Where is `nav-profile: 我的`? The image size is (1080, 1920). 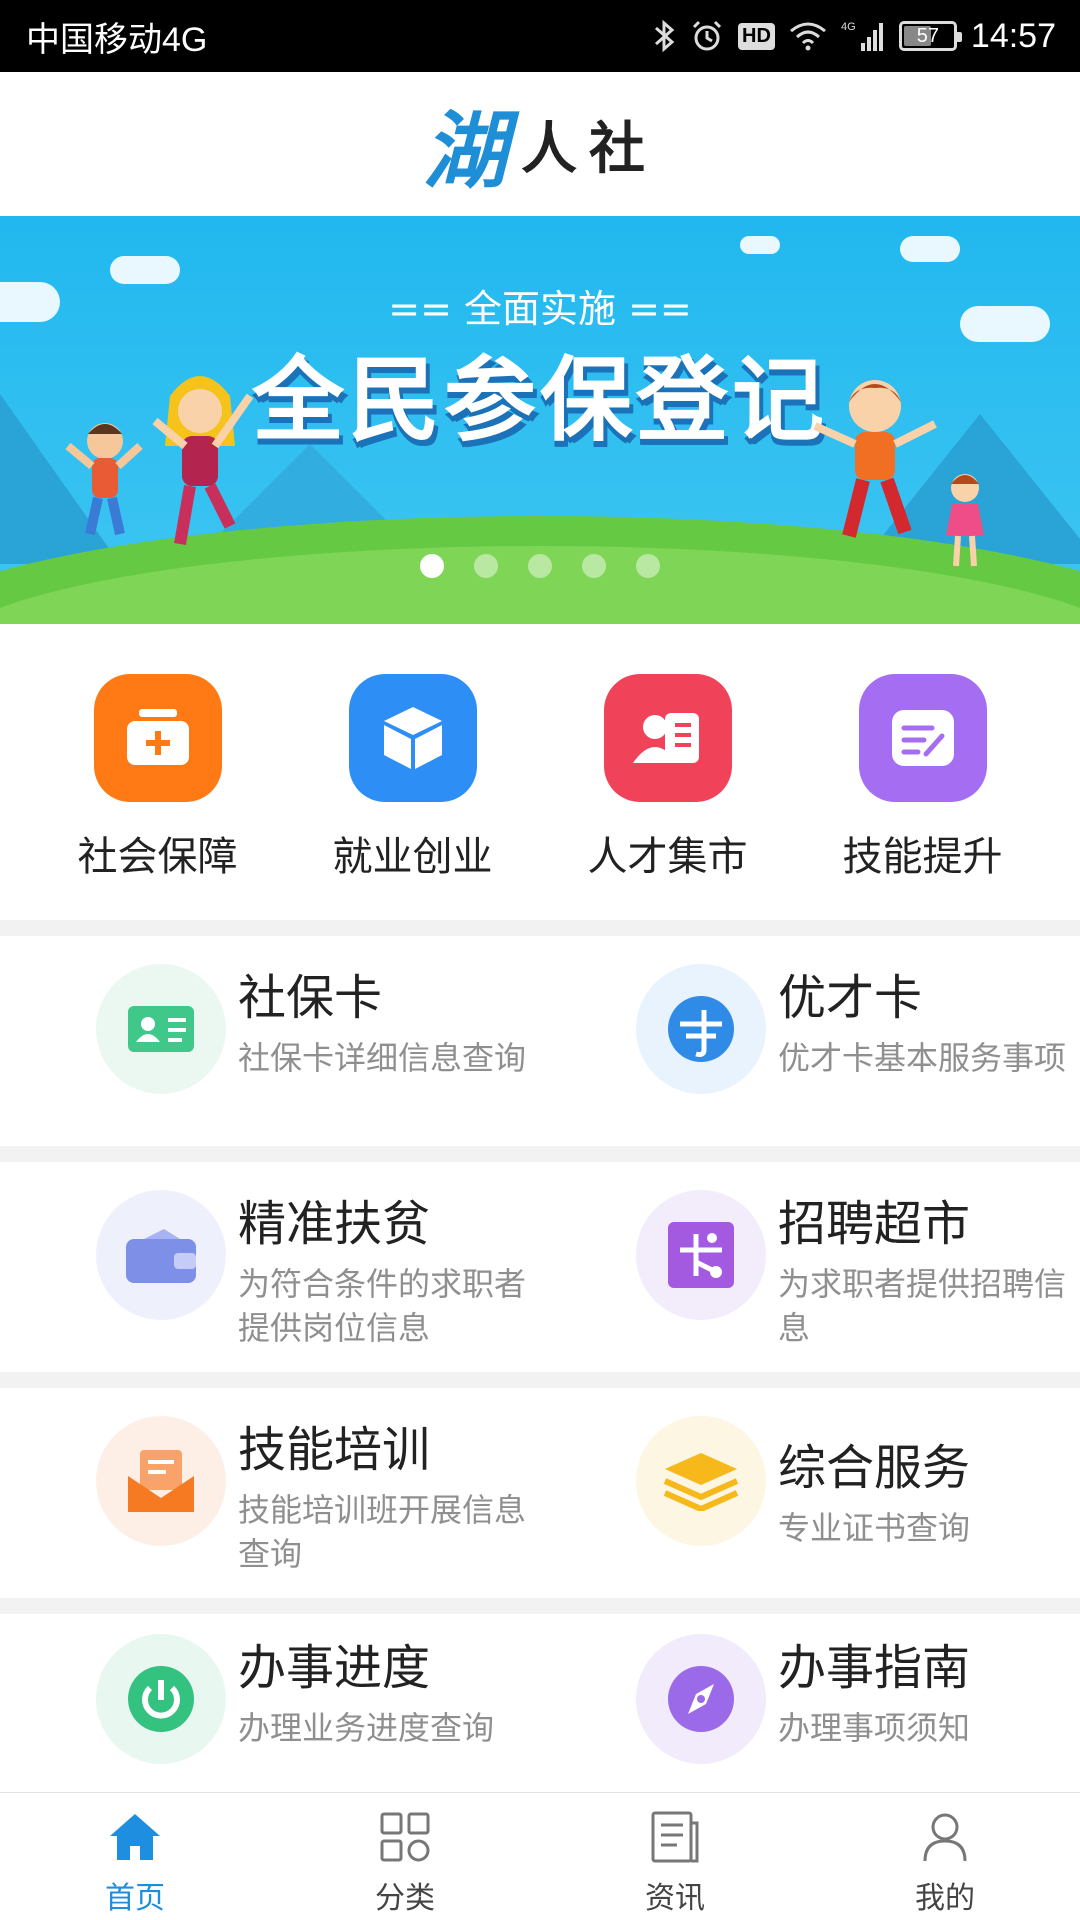 nav-profile: 我的 is located at coordinates (945, 1856).